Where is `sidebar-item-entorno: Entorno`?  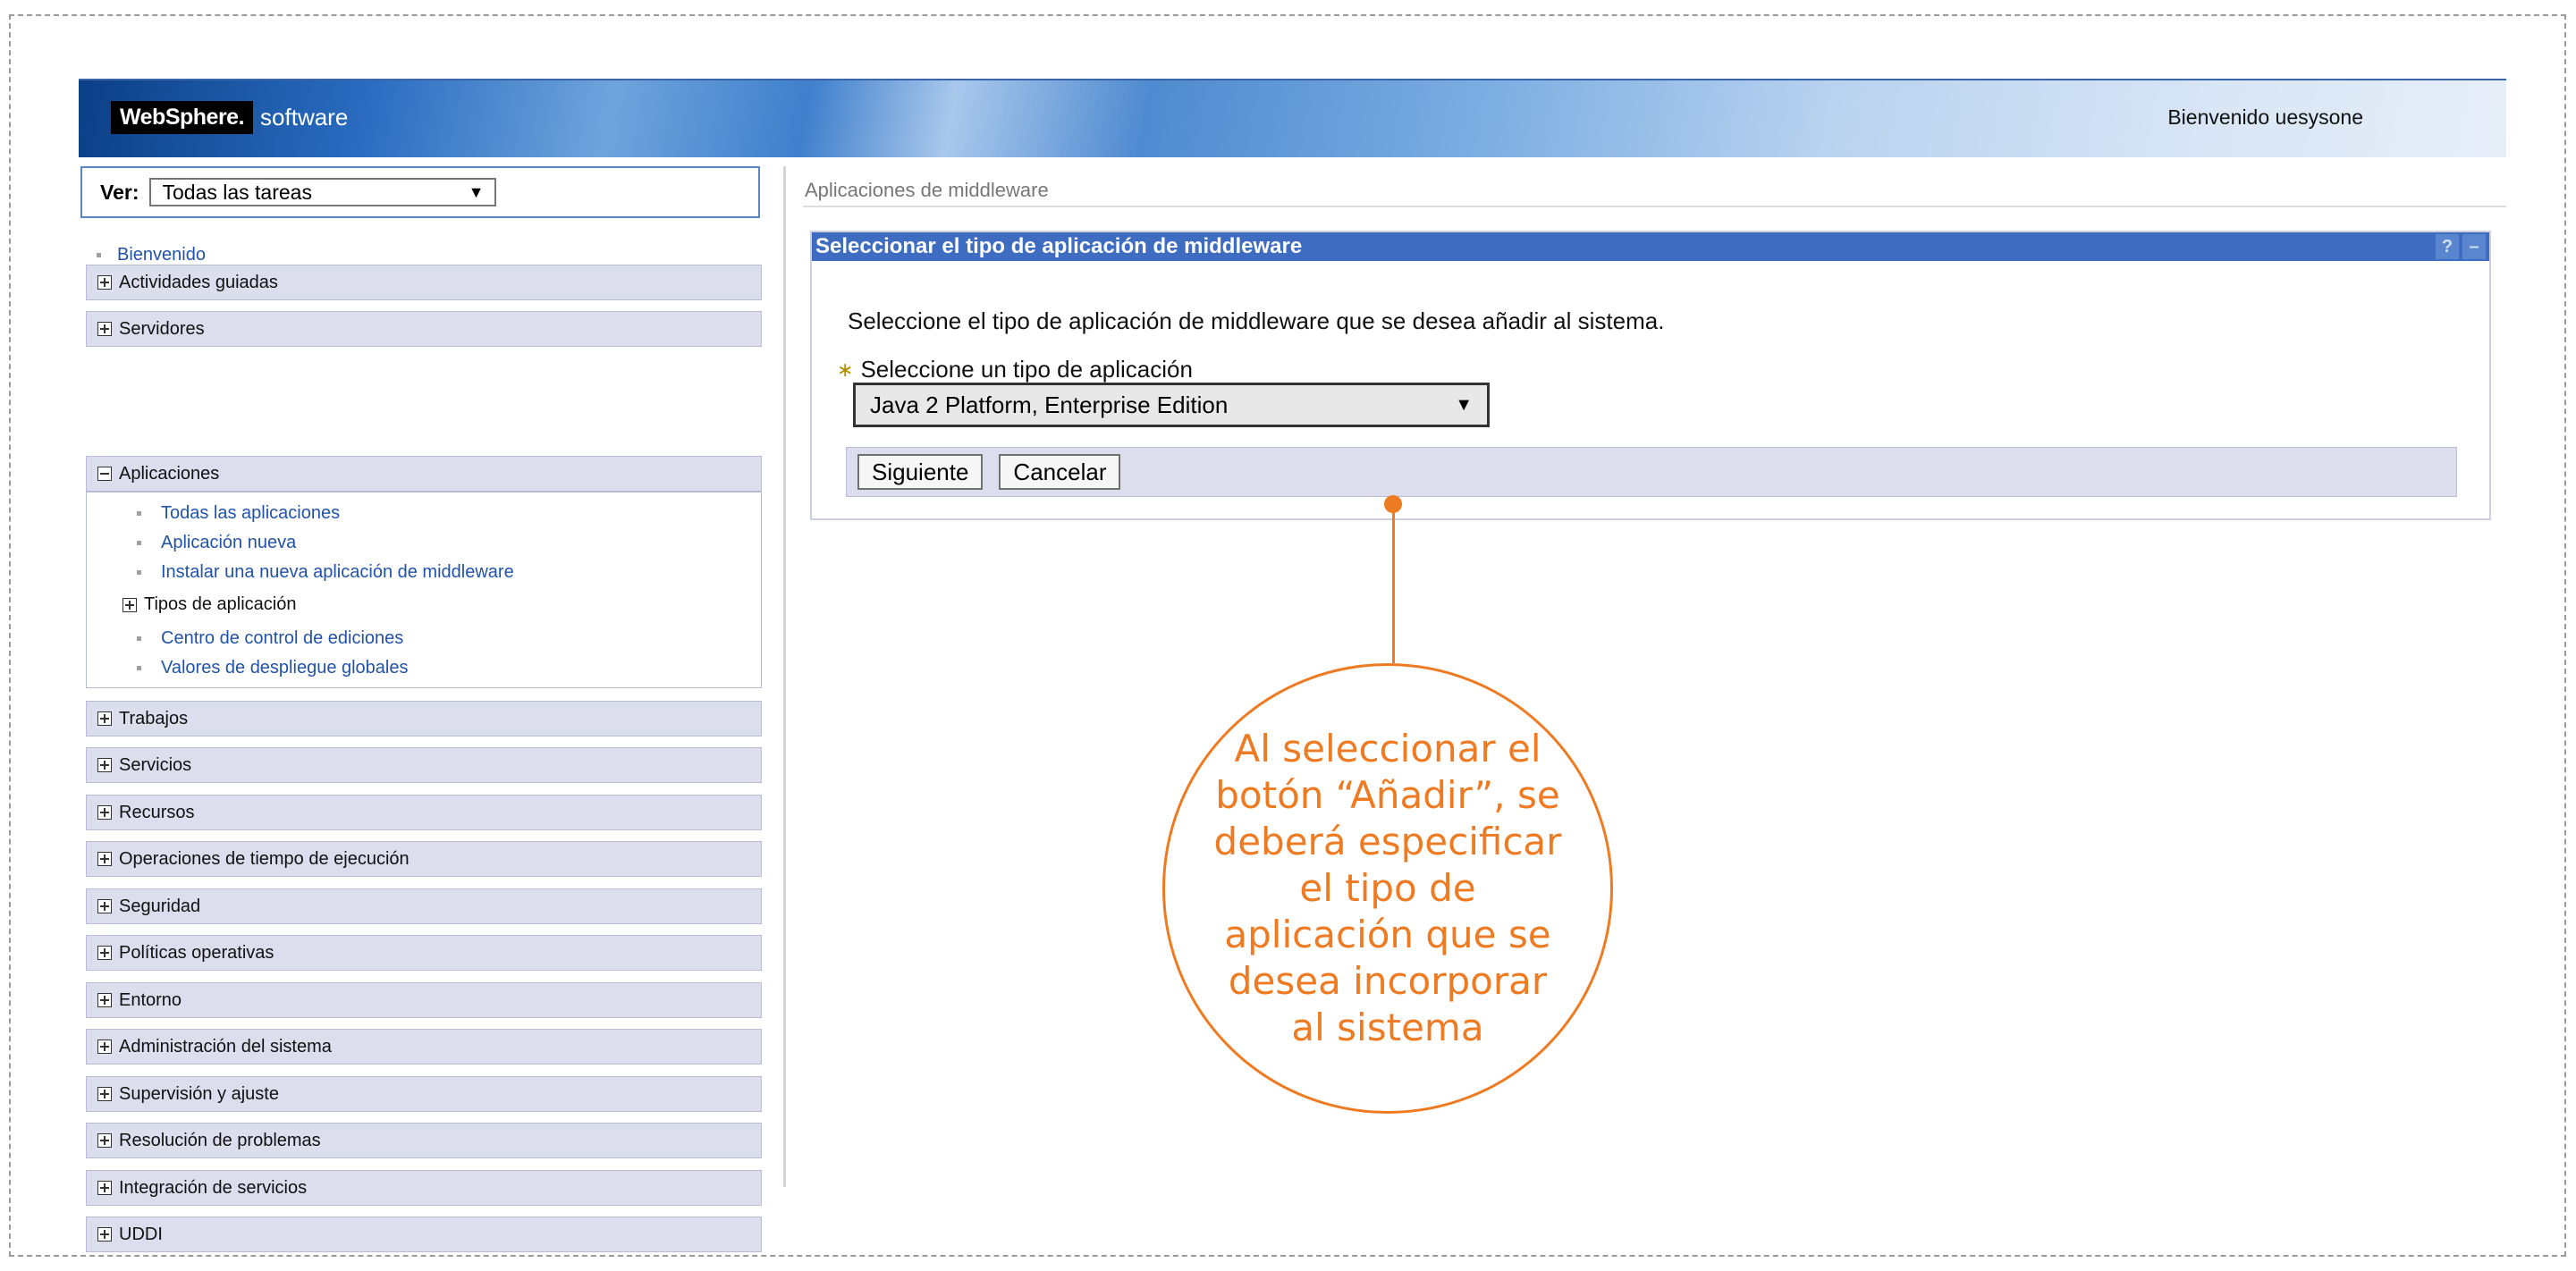
sidebar-item-entorno: Entorno is located at coordinates (424, 1000).